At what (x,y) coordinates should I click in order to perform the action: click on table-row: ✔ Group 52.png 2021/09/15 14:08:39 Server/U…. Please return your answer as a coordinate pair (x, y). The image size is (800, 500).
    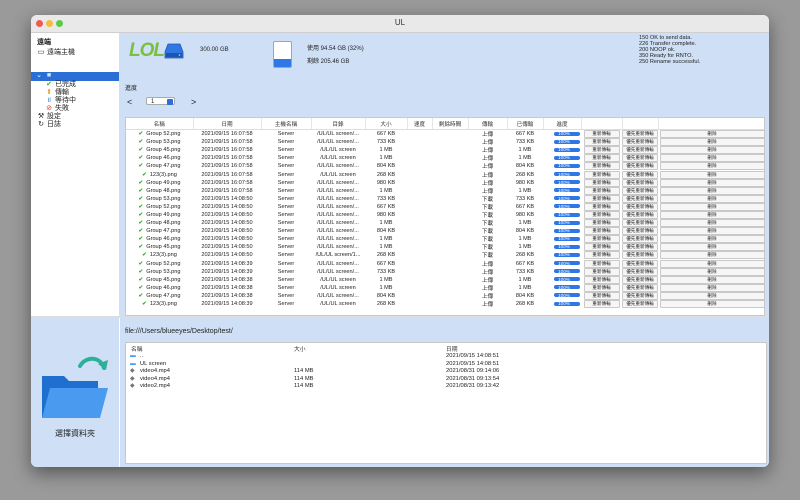
    Looking at the image, I should click on (445, 263).